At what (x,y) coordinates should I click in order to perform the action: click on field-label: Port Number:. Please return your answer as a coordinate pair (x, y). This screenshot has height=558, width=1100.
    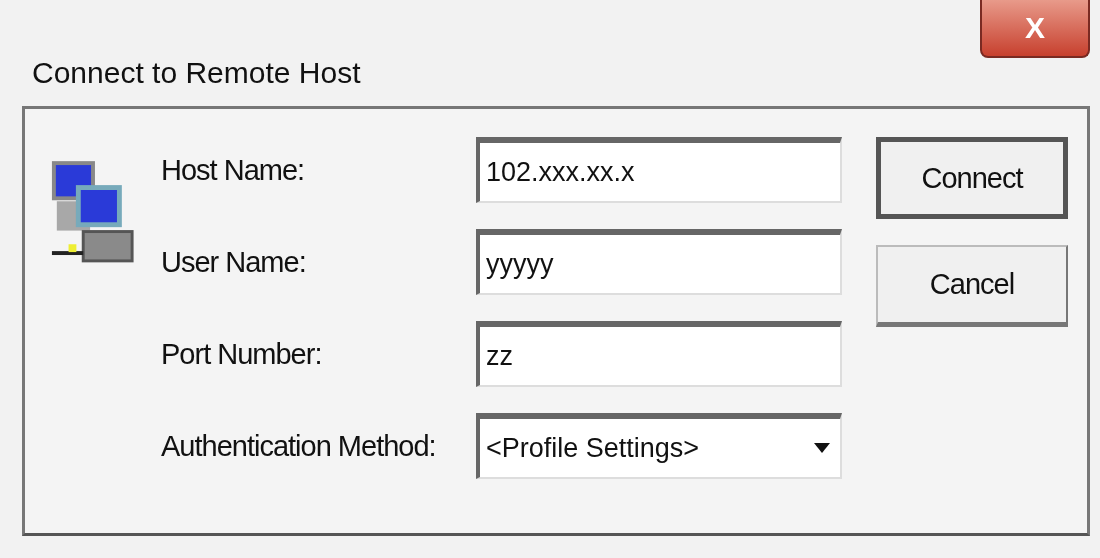
    Looking at the image, I should click on (242, 354).